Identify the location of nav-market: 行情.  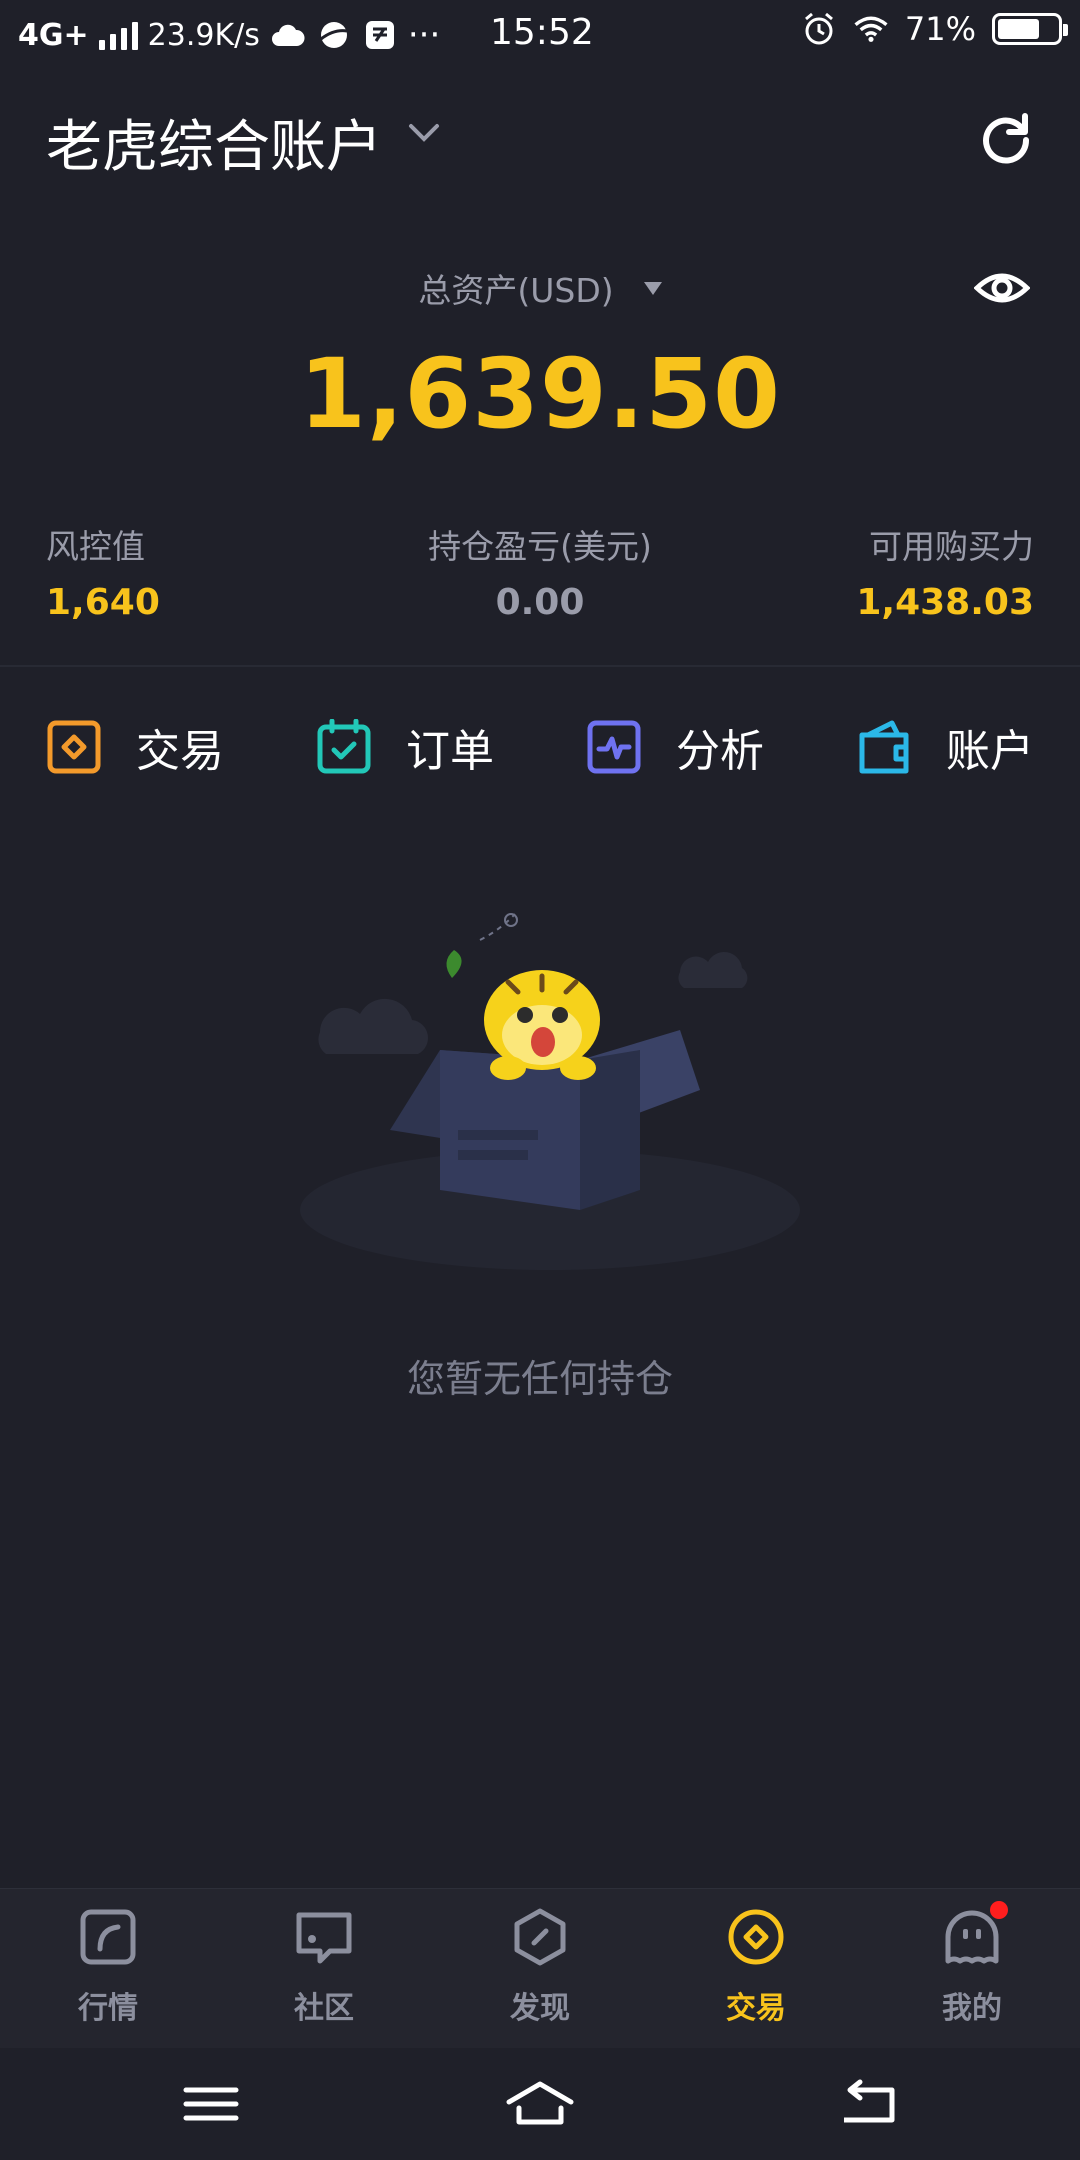
(108, 1967).